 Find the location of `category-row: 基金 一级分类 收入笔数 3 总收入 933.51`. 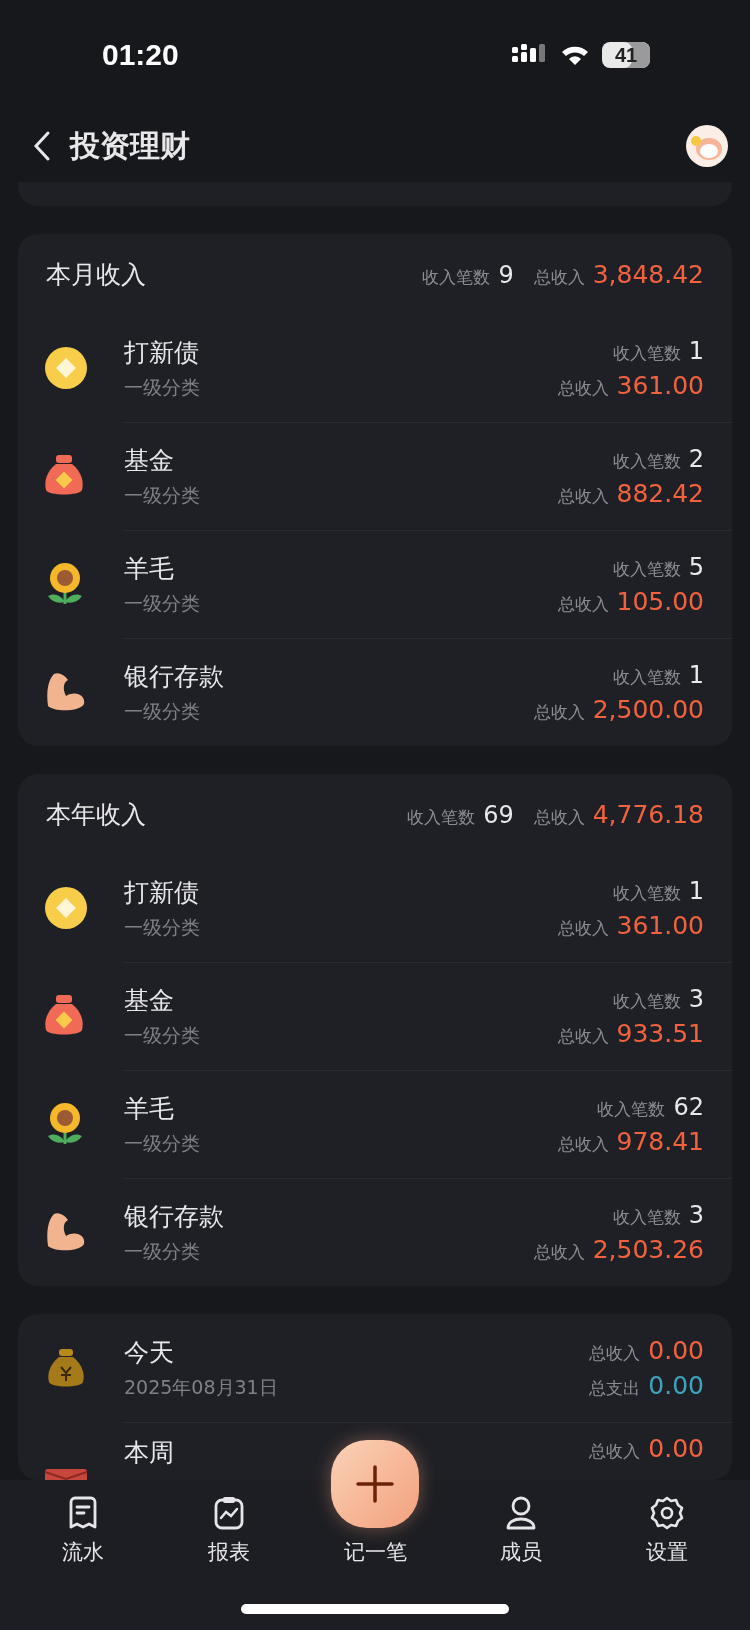

category-row: 基金 一级分类 收入笔数 3 总收入 933.51 is located at coordinates (375, 1016).